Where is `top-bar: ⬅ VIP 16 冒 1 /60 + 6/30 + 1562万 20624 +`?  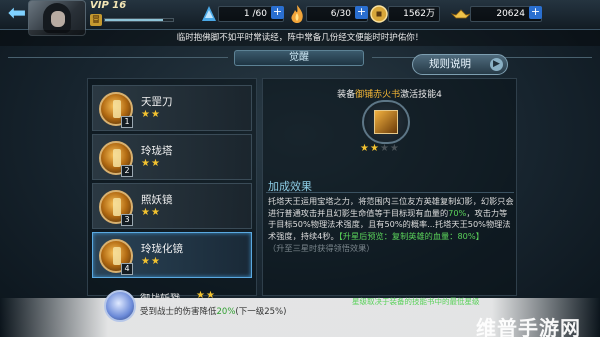
top-bar: ⬅ VIP 16 冒 1 /60 + 6/30 + 1562万 20624 + is located at coordinates (300, 18).